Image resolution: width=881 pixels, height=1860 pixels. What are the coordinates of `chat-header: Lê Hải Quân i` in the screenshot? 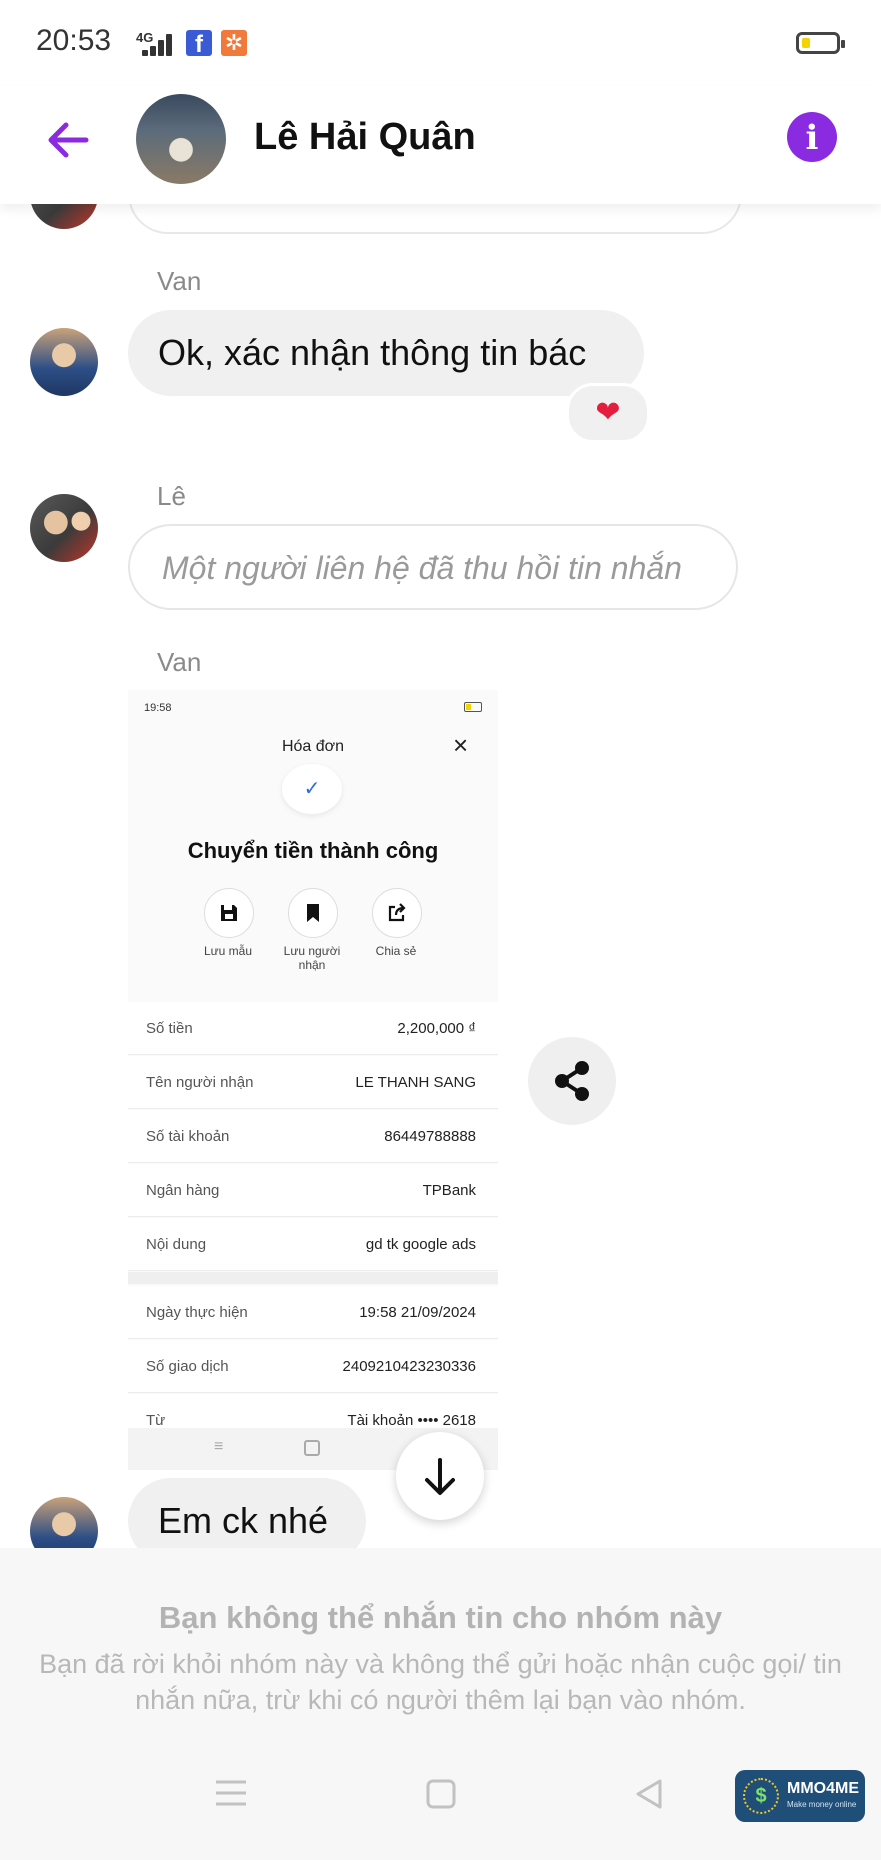 It's located at (440, 145).